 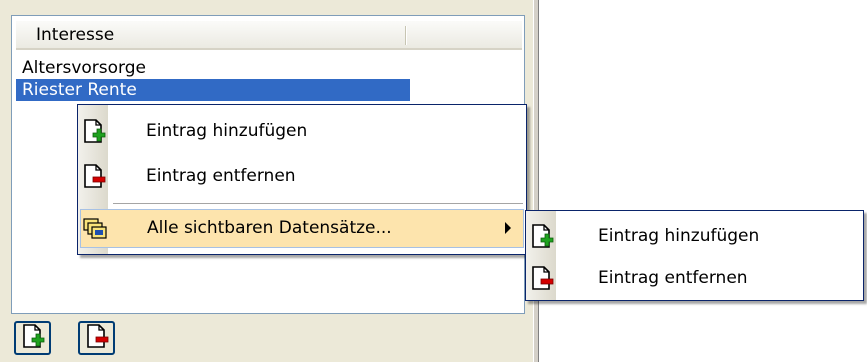 What do you see at coordinates (406, 35) in the screenshot?
I see `column-separator` at bounding box center [406, 35].